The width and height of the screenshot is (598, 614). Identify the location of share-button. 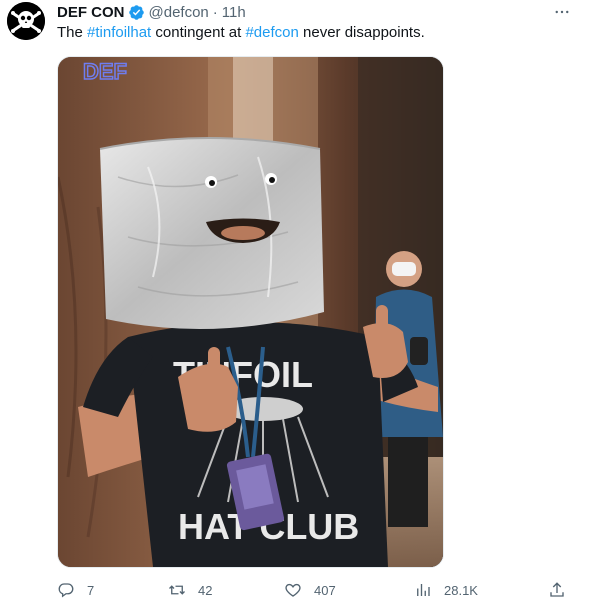
(557, 590).